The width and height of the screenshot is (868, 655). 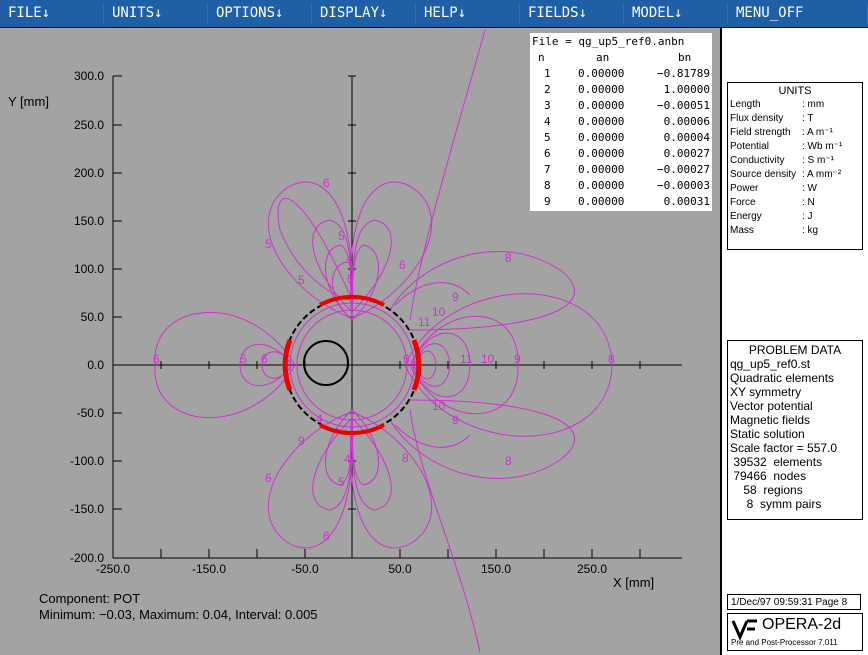 I want to click on unit-quantity: Source density, so click(x=763, y=174).